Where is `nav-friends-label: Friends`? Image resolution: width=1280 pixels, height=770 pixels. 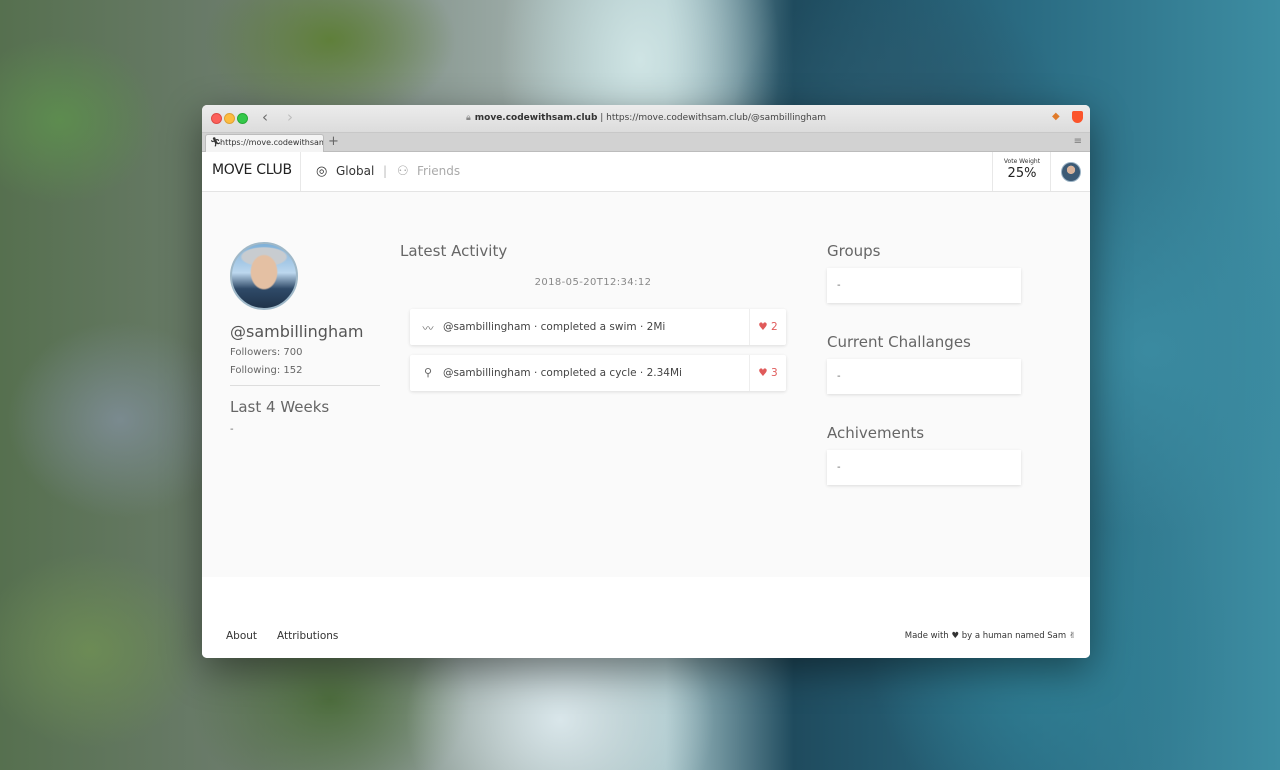 nav-friends-label: Friends is located at coordinates (439, 171).